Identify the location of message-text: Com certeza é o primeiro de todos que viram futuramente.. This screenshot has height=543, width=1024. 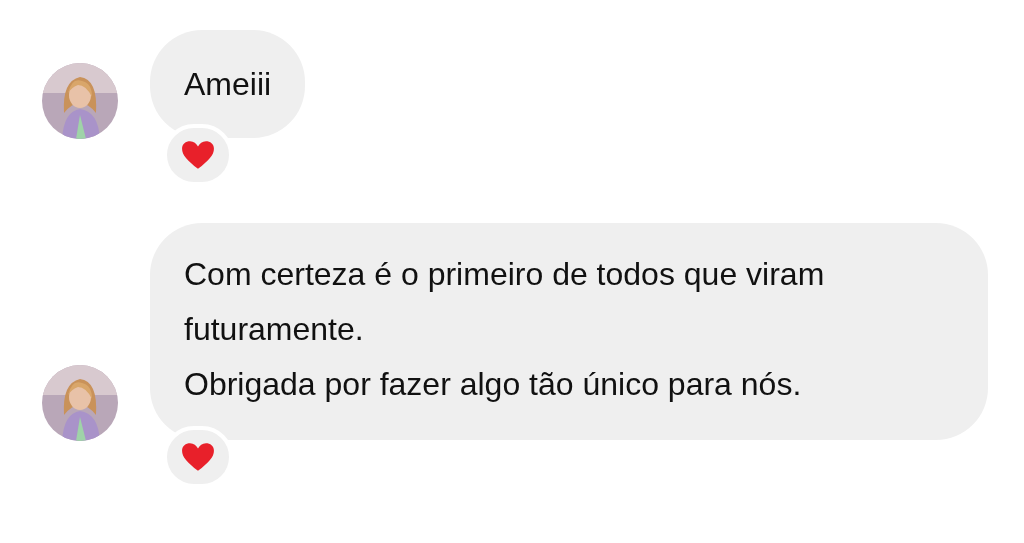
(505, 302).